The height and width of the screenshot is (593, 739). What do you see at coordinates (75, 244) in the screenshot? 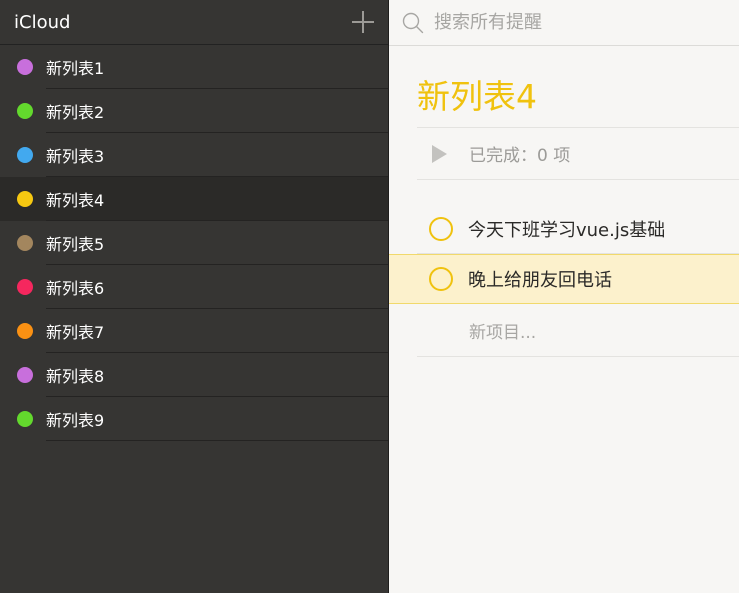
I see `sidebar-item-label: 新列表5` at bounding box center [75, 244].